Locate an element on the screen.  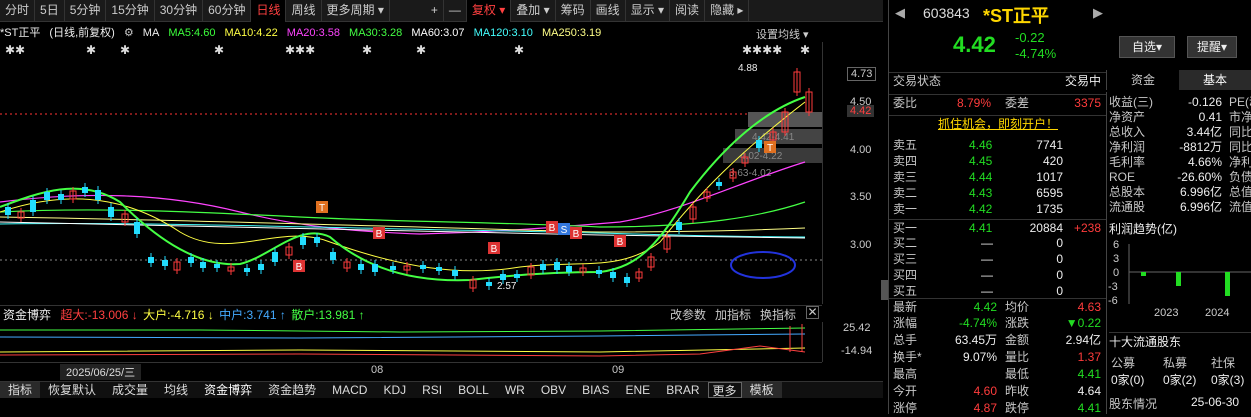
period-tab: 5分钟 is located at coordinates (86, 11).